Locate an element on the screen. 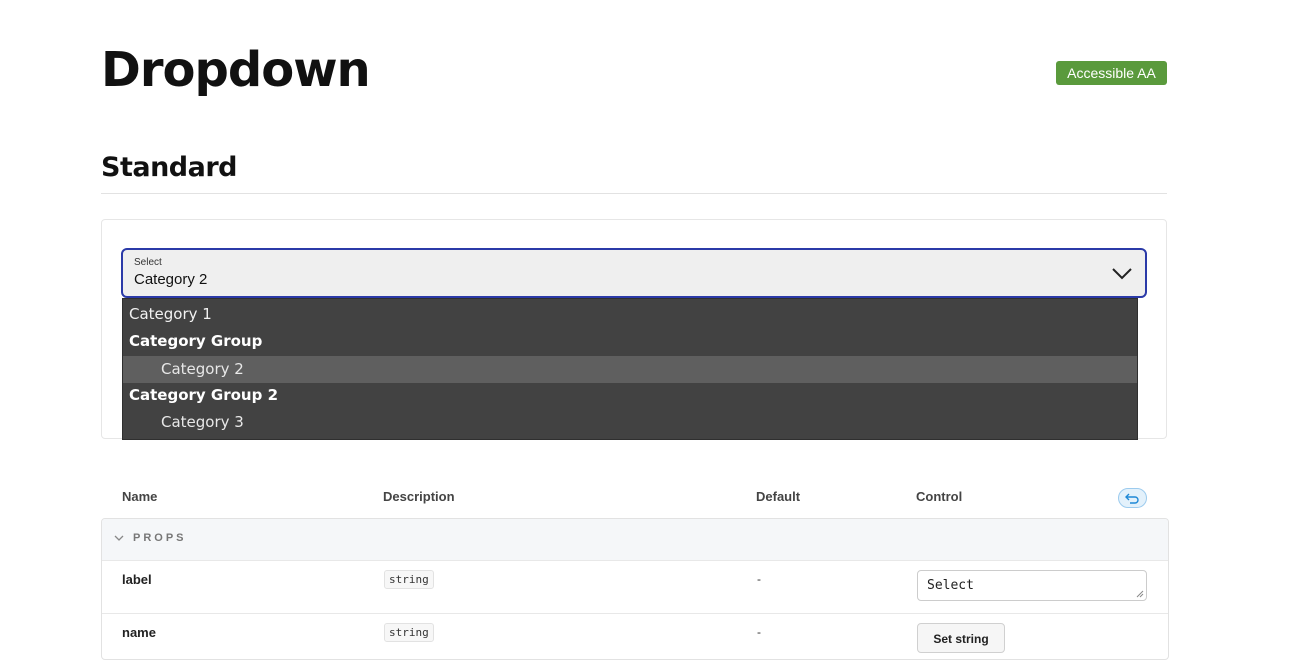 The width and height of the screenshot is (1298, 660). section-divider is located at coordinates (634, 193).